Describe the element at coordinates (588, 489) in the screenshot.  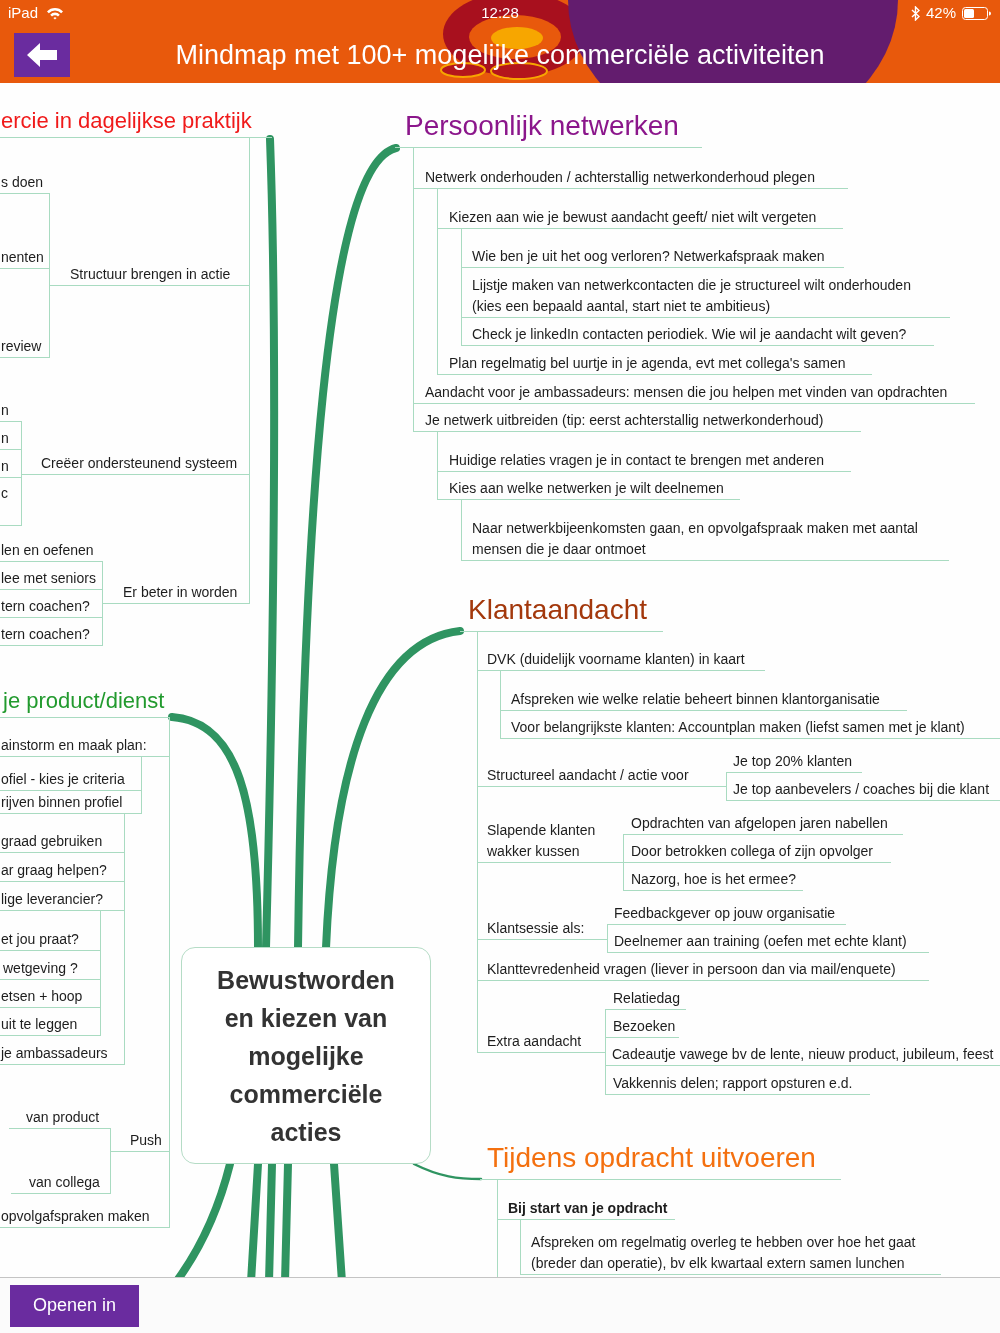
I see `topic-label: Kies aan welke netwerken je wilt deelnemen` at that location.